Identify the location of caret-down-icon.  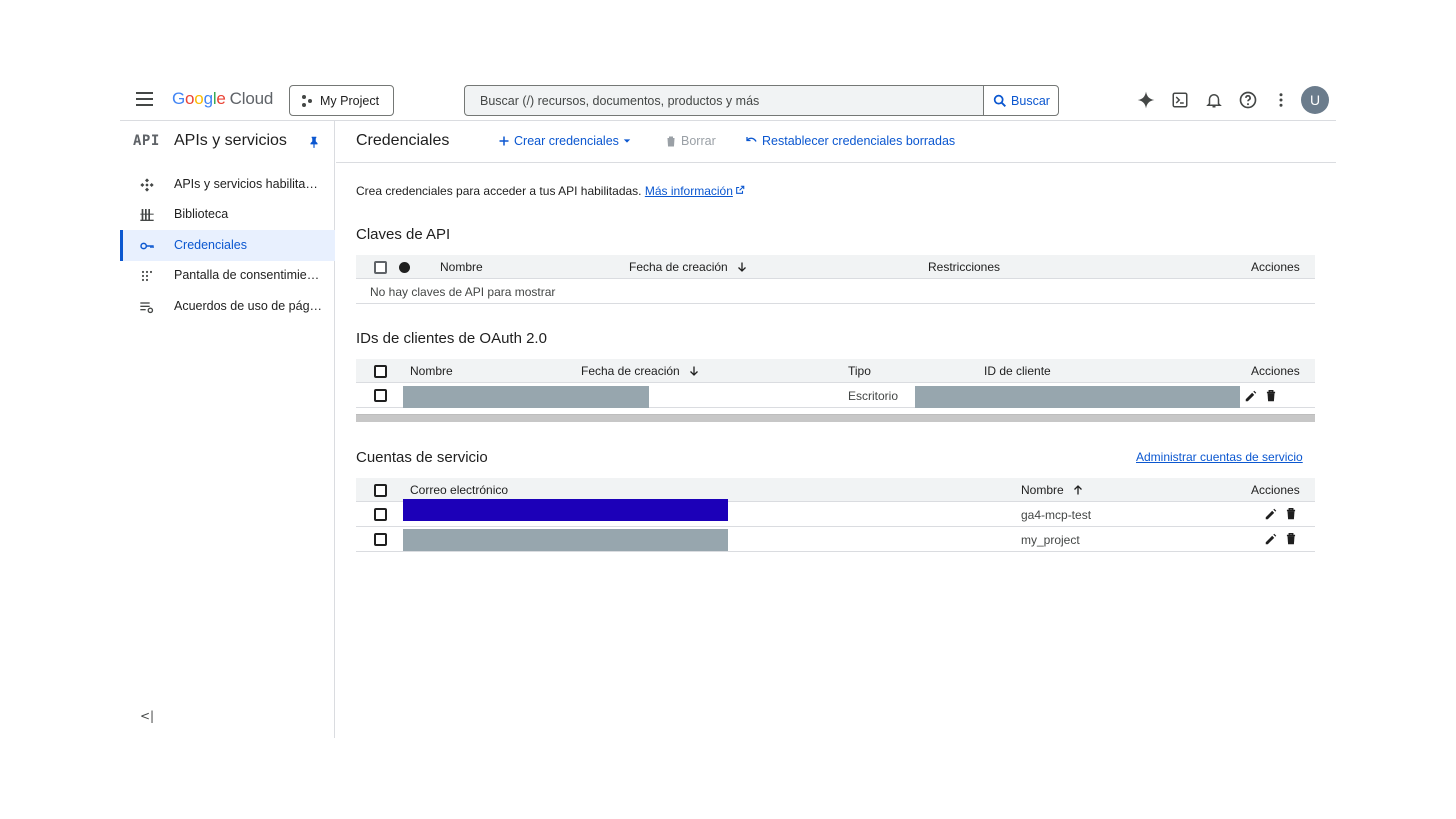
(627, 141).